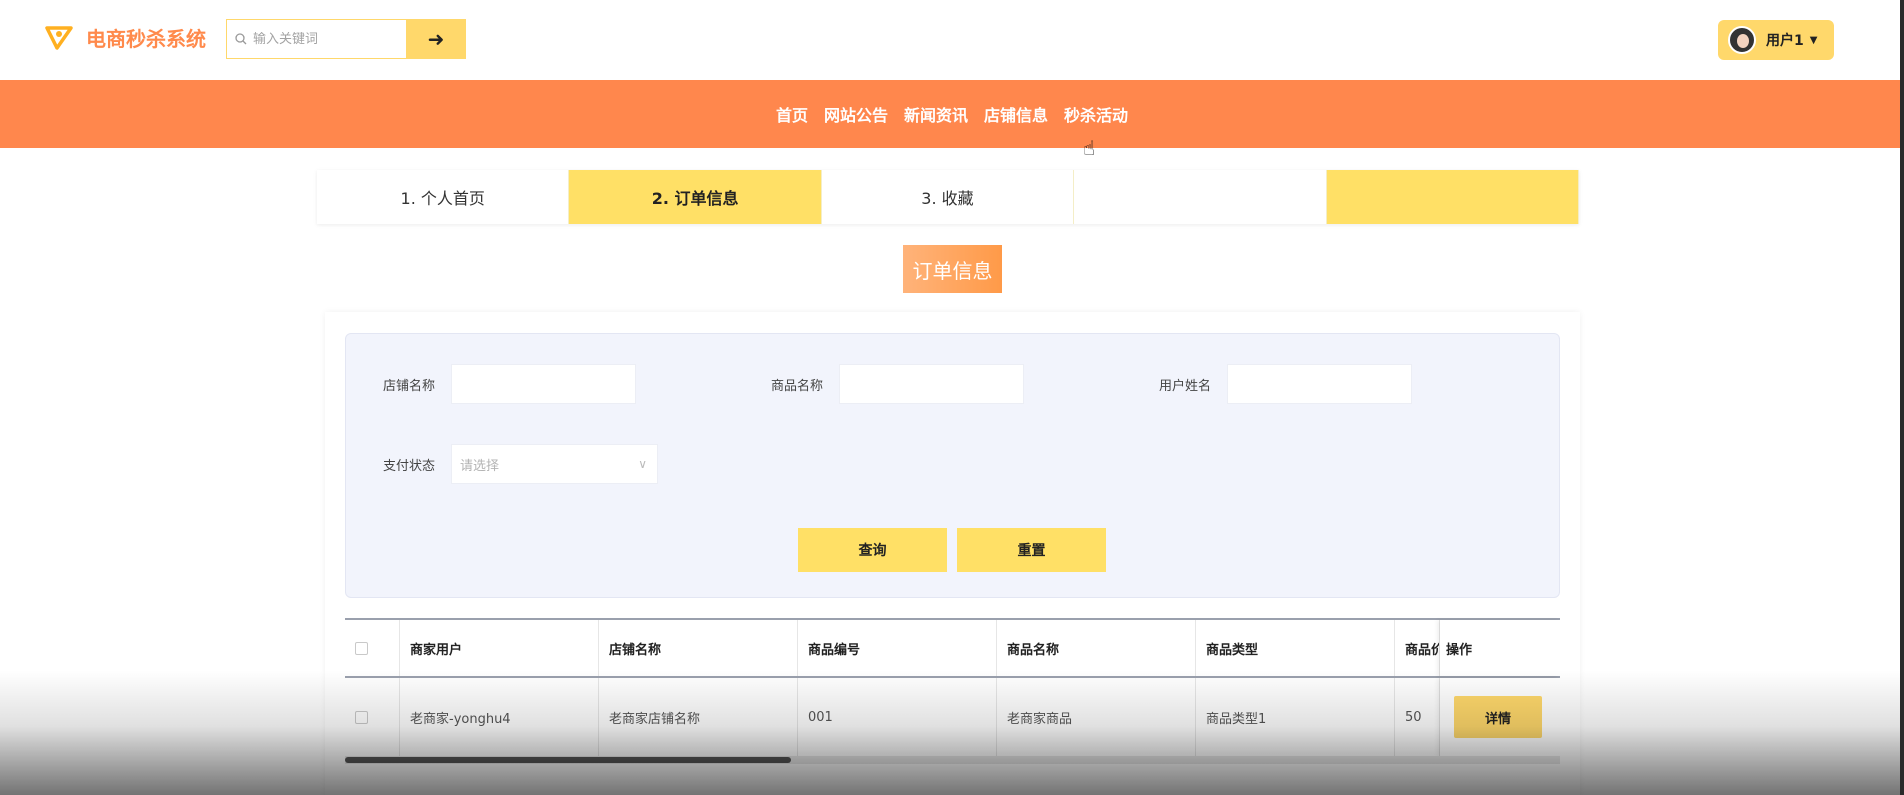  Describe the element at coordinates (642, 464) in the screenshot. I see `chevron-down-icon: ∨` at that location.